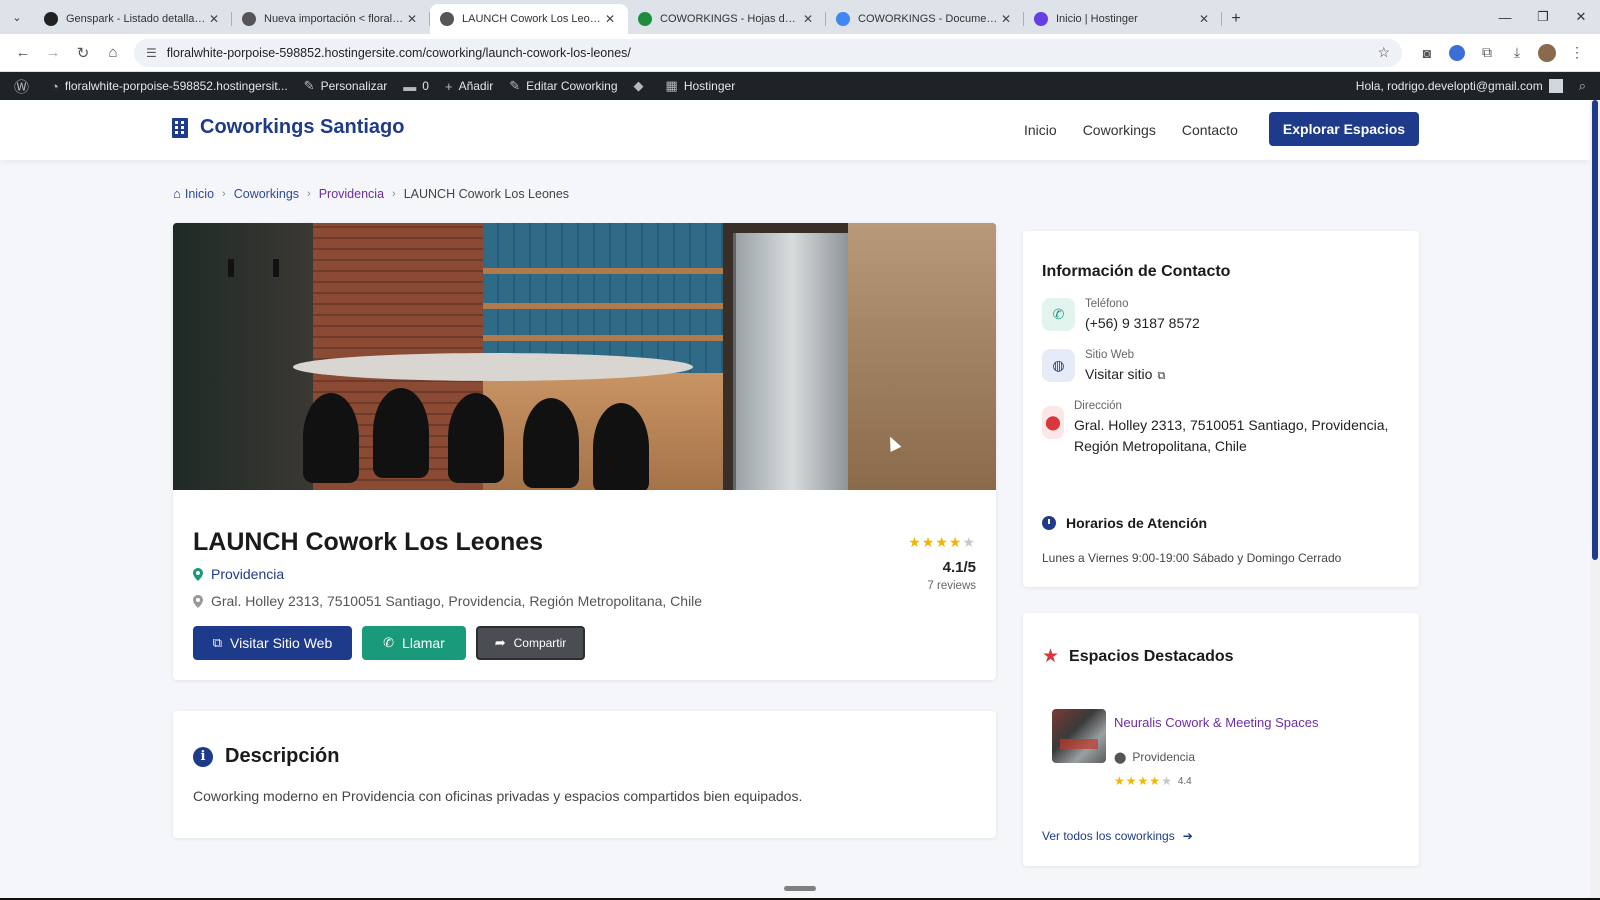 The width and height of the screenshot is (1600, 900). What do you see at coordinates (701, 86) in the screenshot?
I see `admin-hostinger-link: ▦ Hostinger` at bounding box center [701, 86].